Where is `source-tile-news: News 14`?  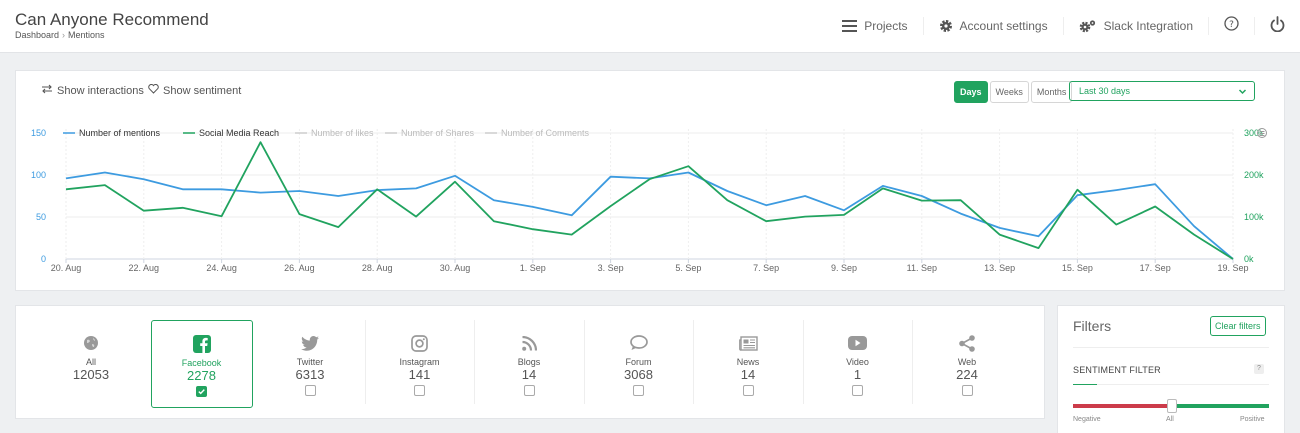
source-tile-news: News 14 is located at coordinates (748, 363).